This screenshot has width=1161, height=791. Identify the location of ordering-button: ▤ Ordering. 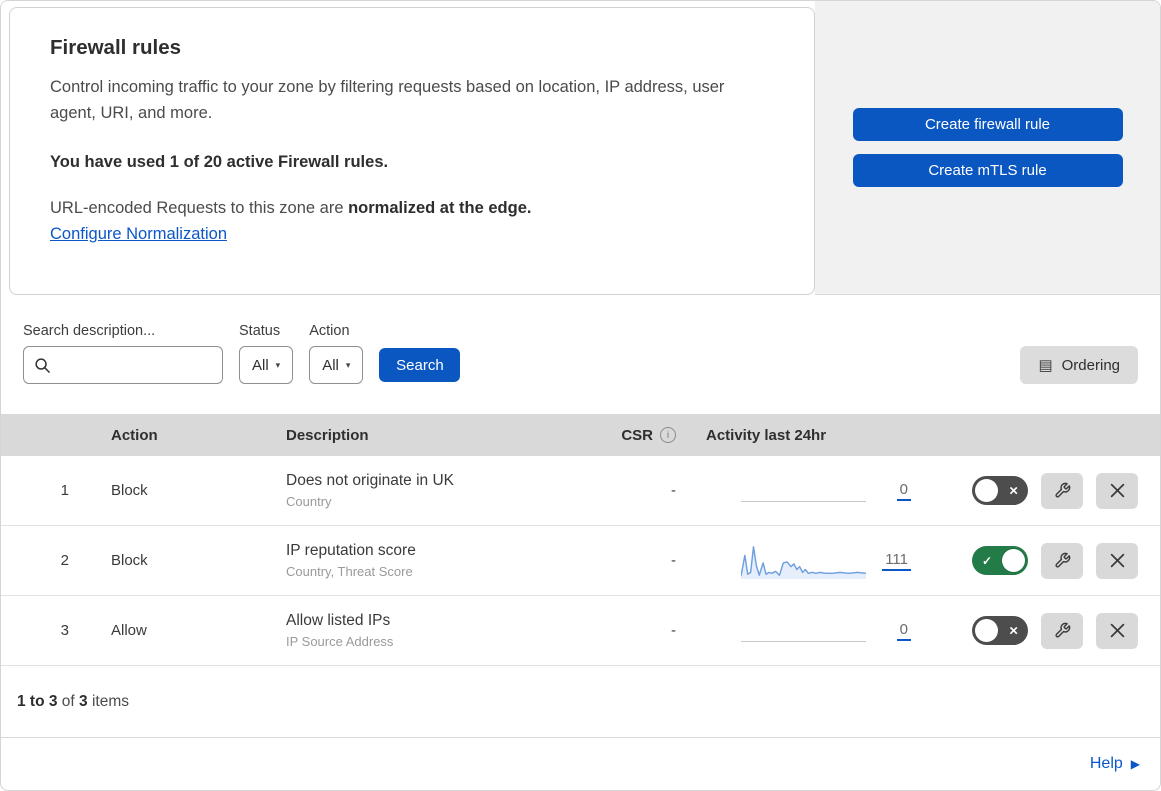
(1079, 365).